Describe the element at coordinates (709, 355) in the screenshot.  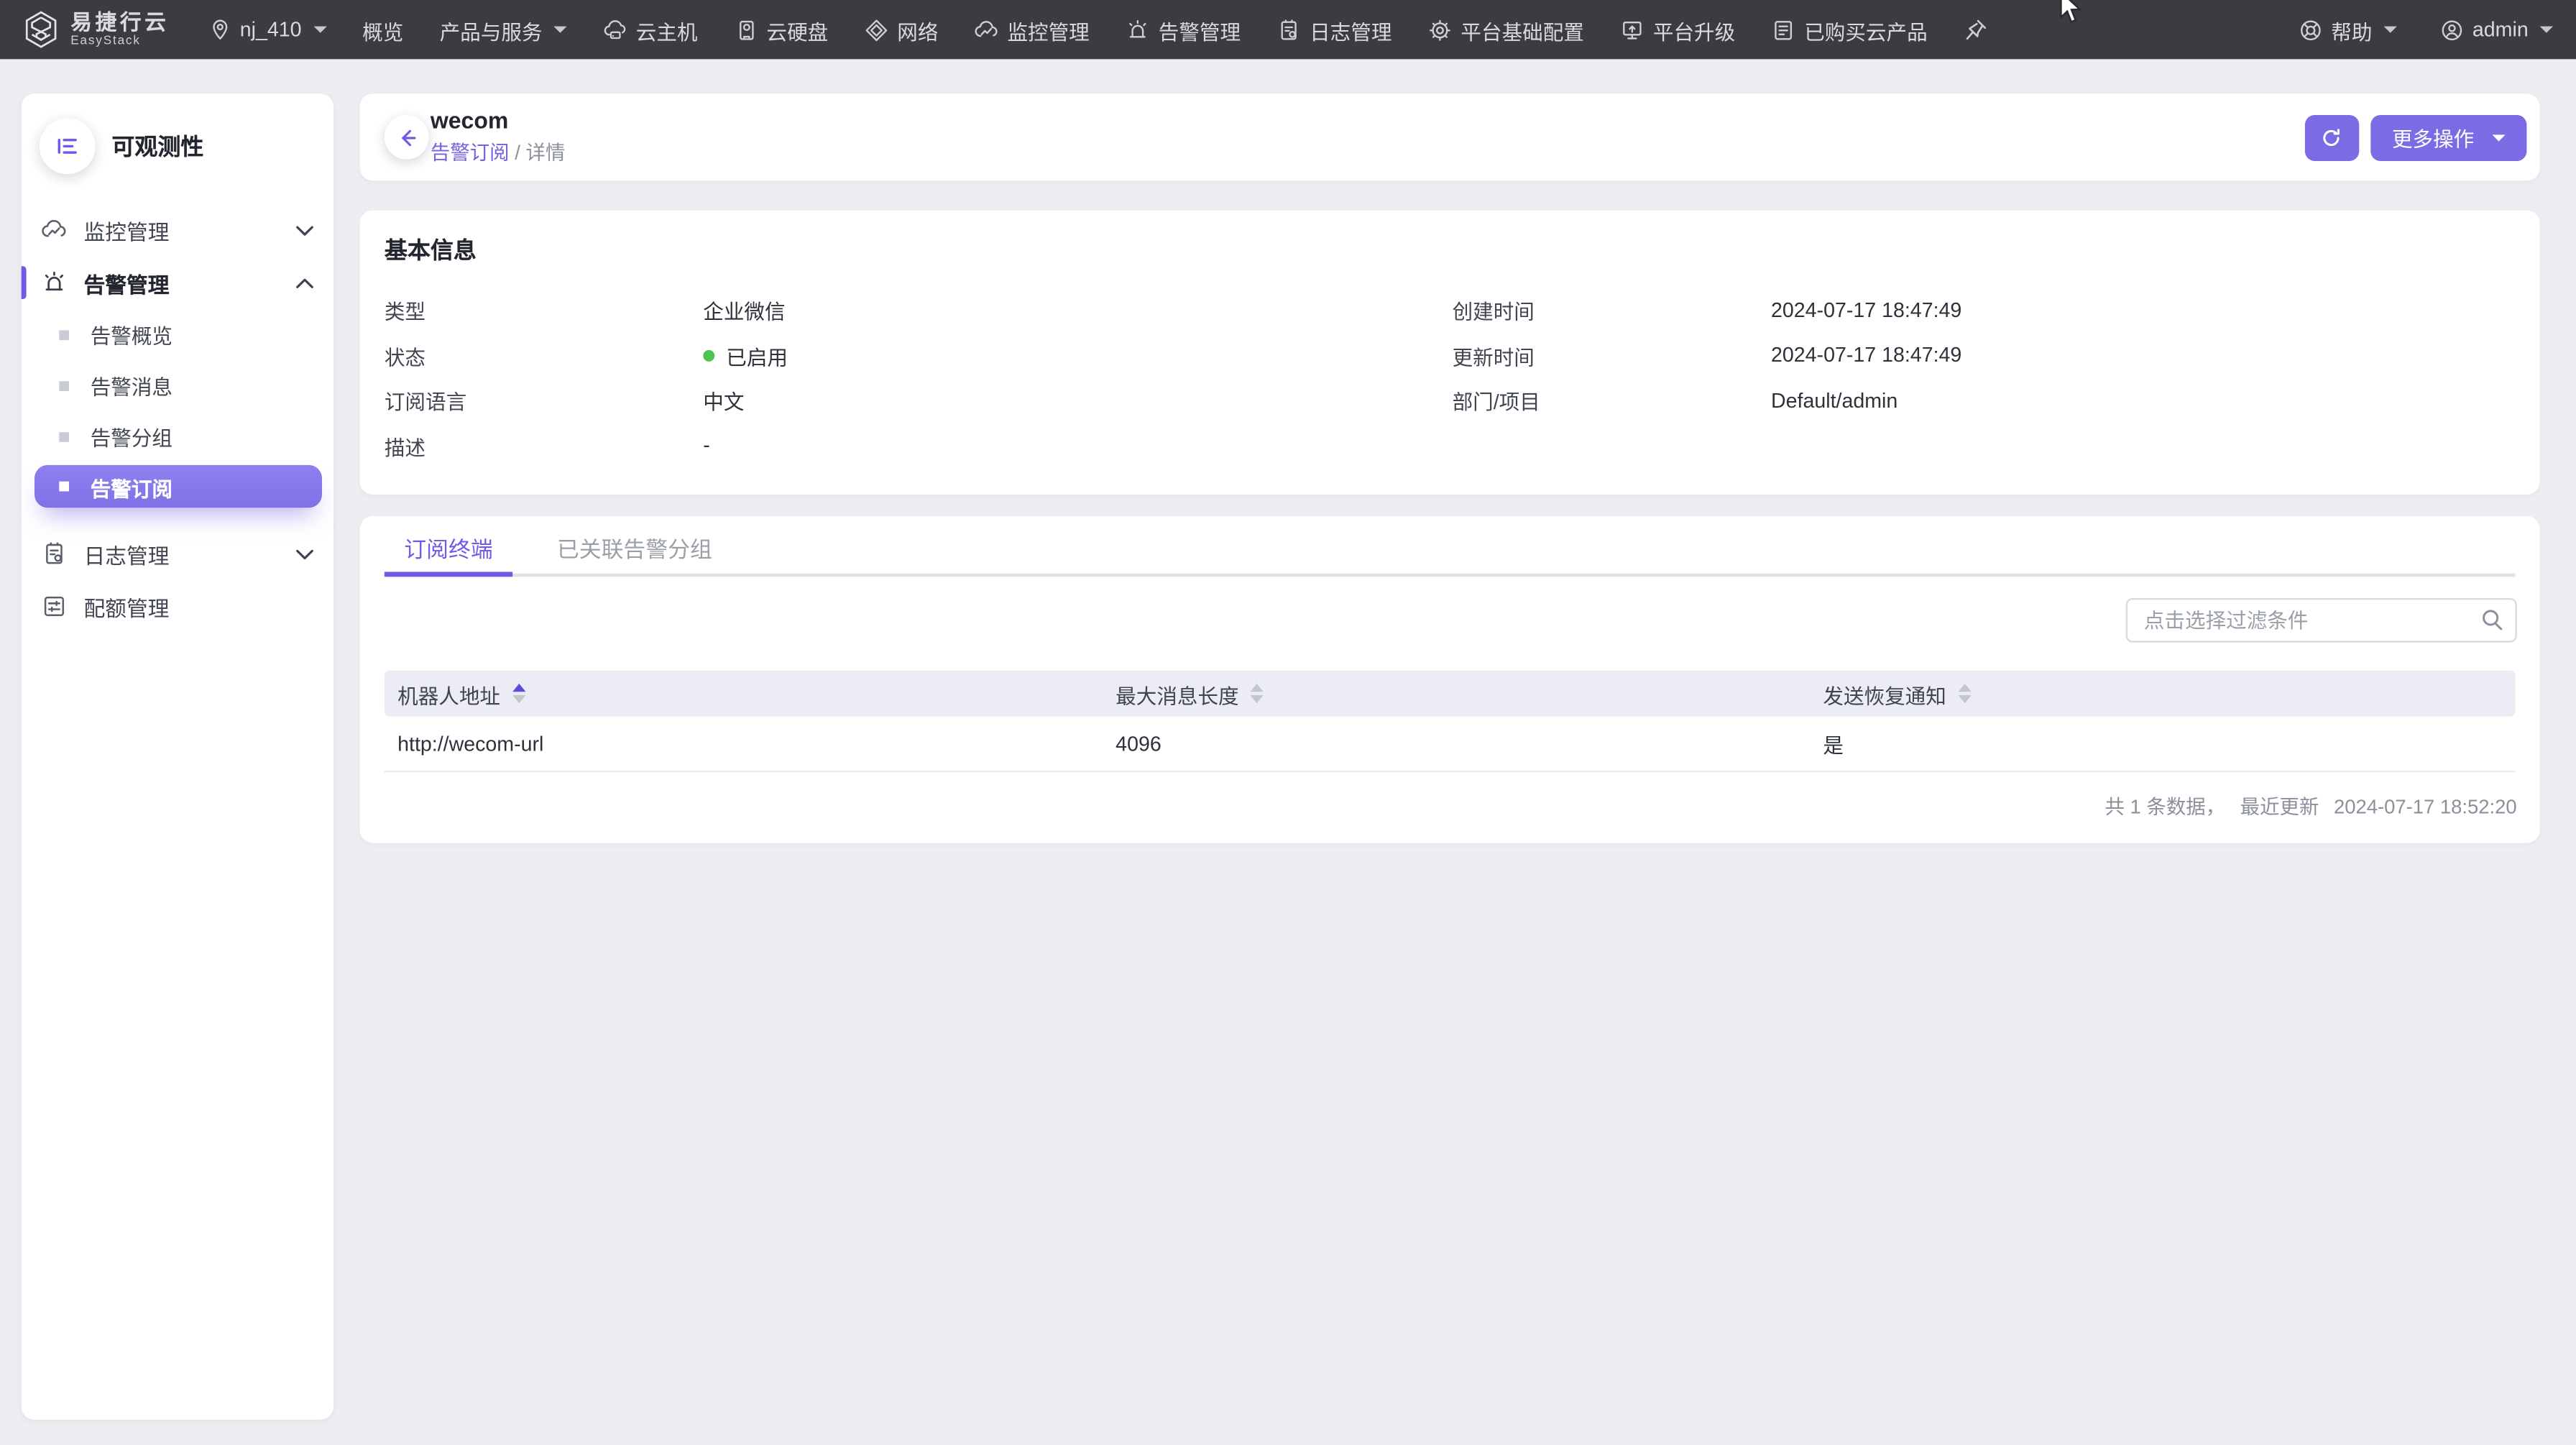
I see `status-enabled-dot-icon` at that location.